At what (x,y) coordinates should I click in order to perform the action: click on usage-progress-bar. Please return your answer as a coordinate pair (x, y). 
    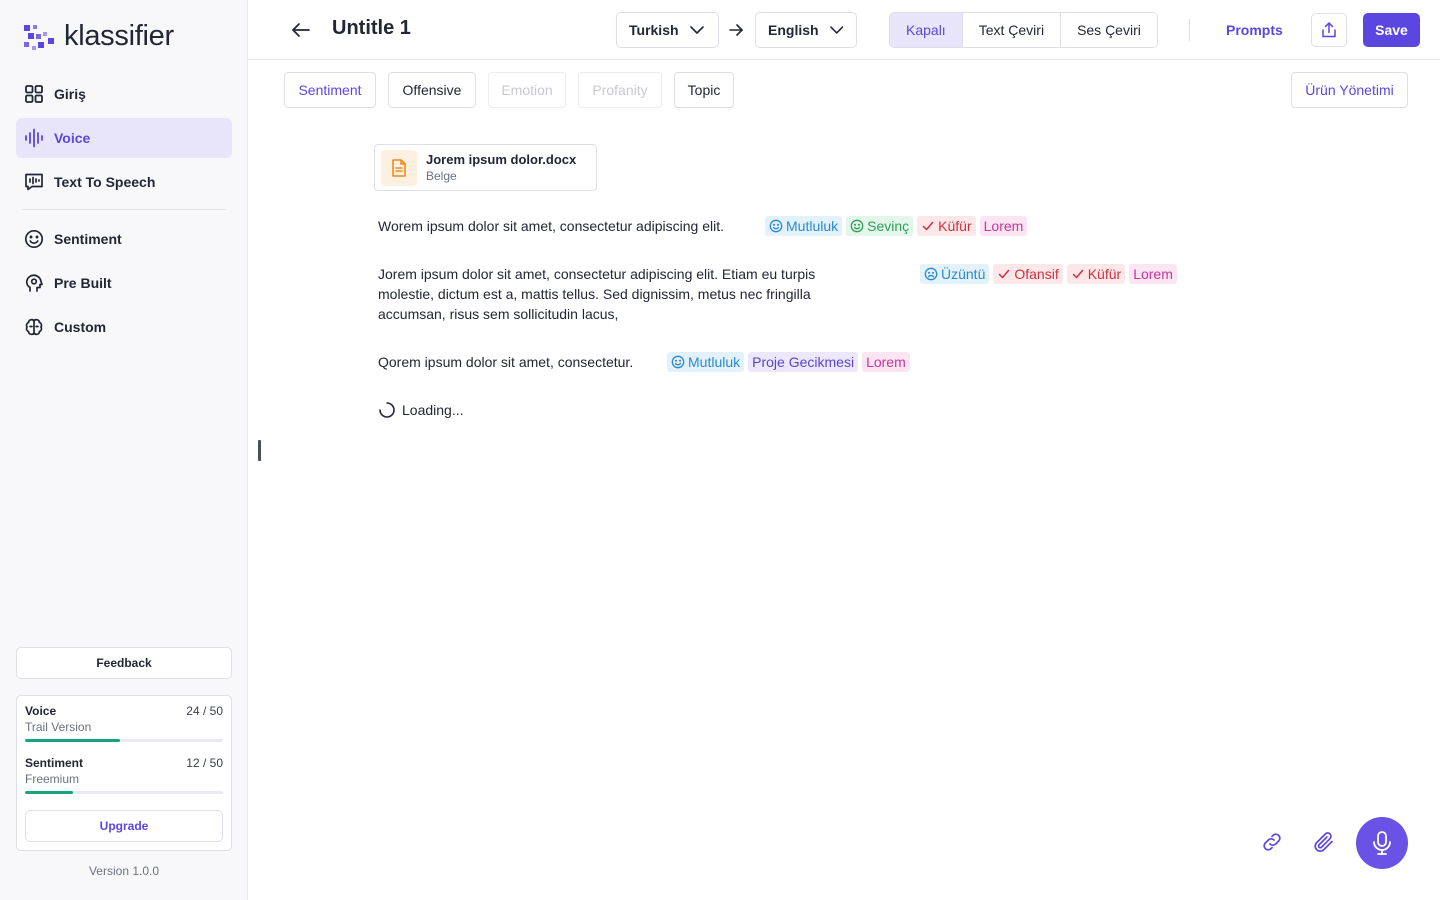
    Looking at the image, I should click on (124, 740).